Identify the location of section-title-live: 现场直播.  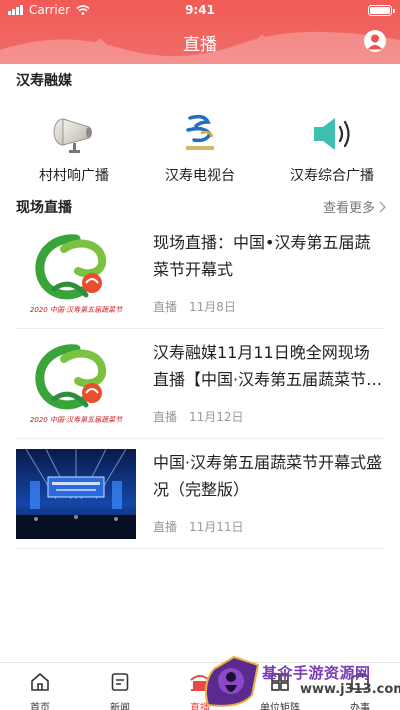
(44, 208).